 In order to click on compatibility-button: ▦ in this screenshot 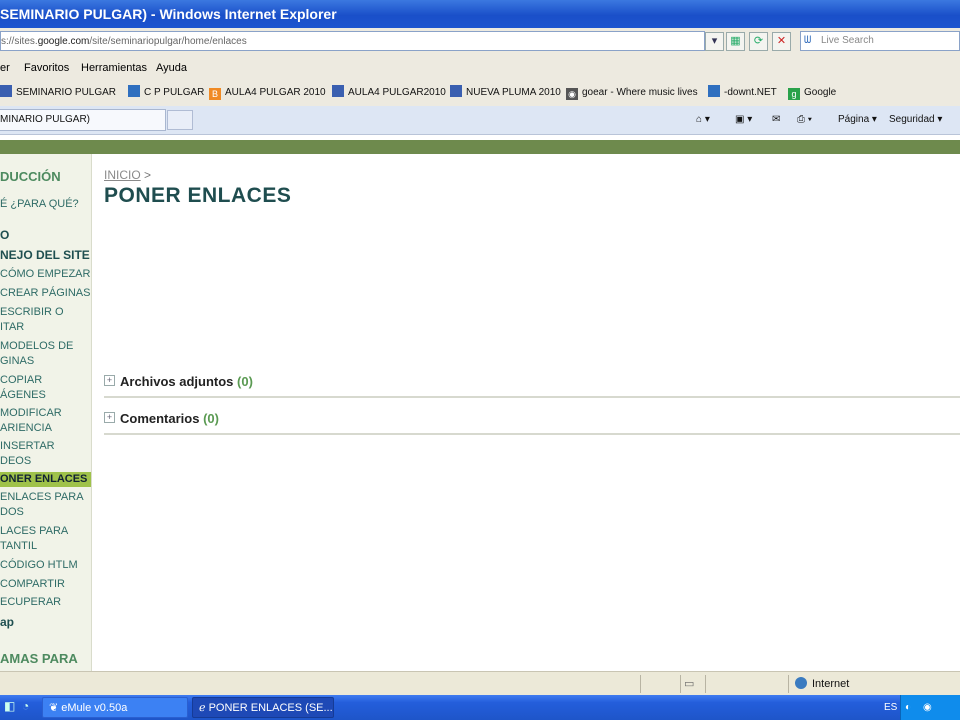, I will do `click(735, 41)`.